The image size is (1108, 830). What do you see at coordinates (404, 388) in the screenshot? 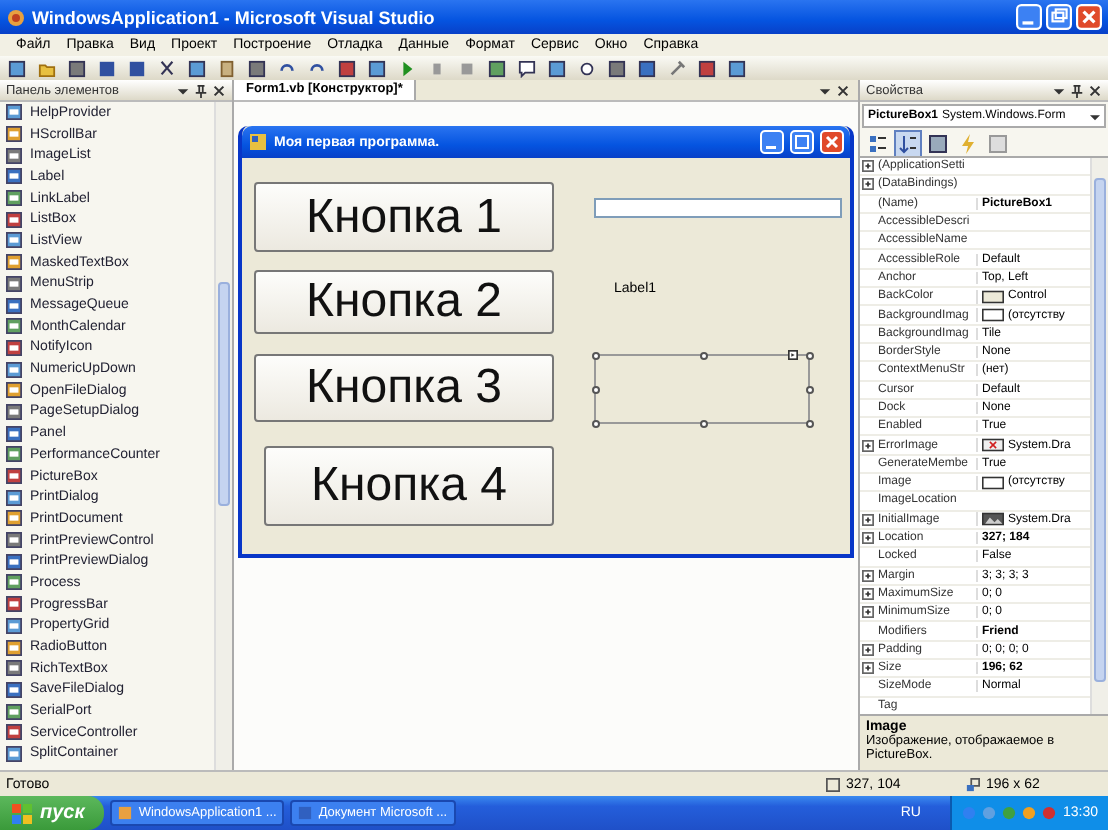
I see `form-button: Кнопка 3` at bounding box center [404, 388].